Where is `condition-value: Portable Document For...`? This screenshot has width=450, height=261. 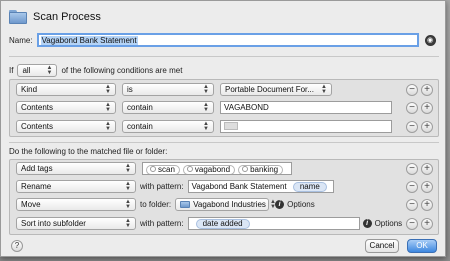
condition-value: Portable Document For... is located at coordinates (269, 89).